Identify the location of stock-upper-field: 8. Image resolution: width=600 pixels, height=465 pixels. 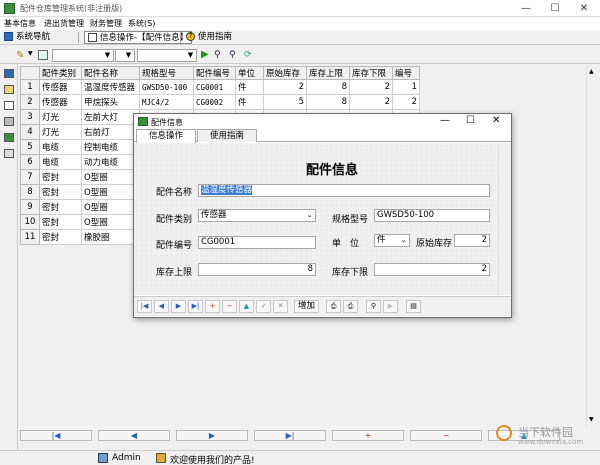
(257, 269).